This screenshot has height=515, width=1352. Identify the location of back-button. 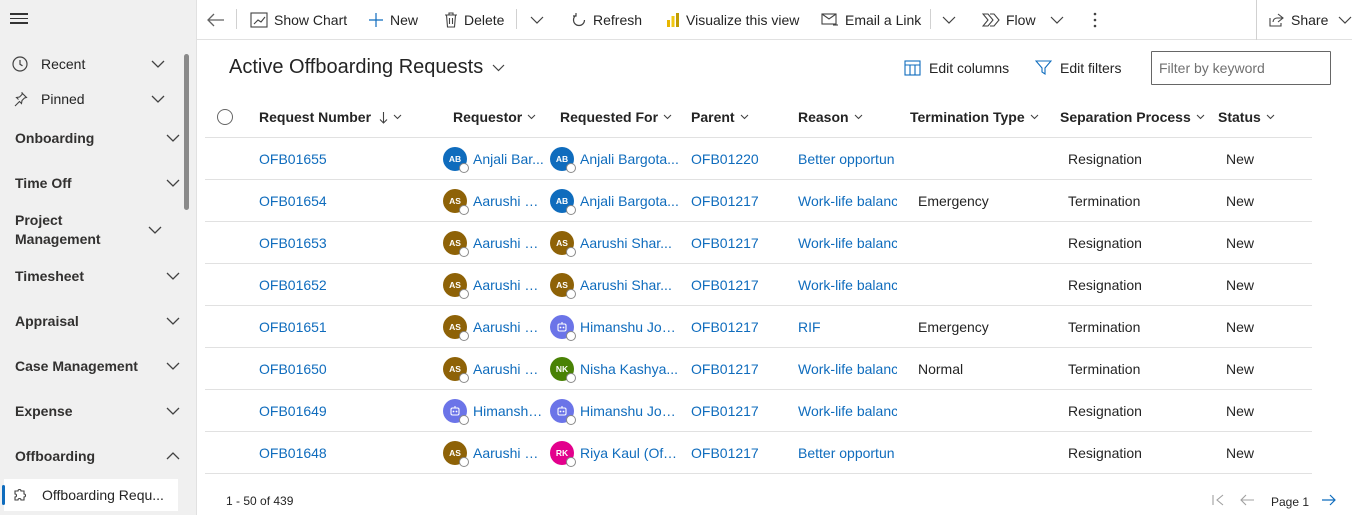
(219, 20).